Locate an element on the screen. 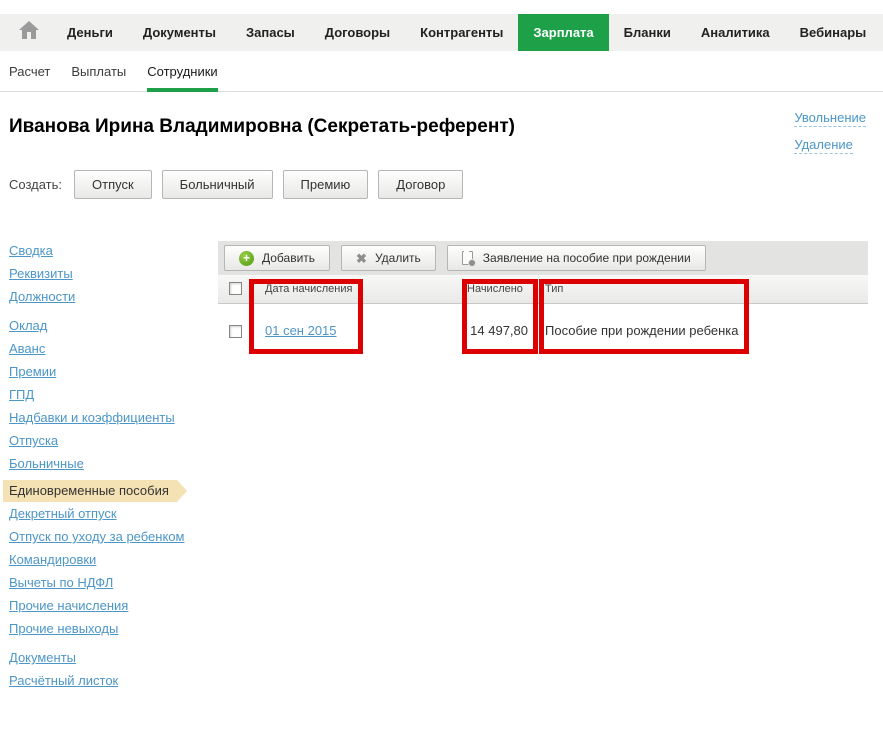 The image size is (883, 743). header-actions: Увольнение Удаление is located at coordinates (830, 136).